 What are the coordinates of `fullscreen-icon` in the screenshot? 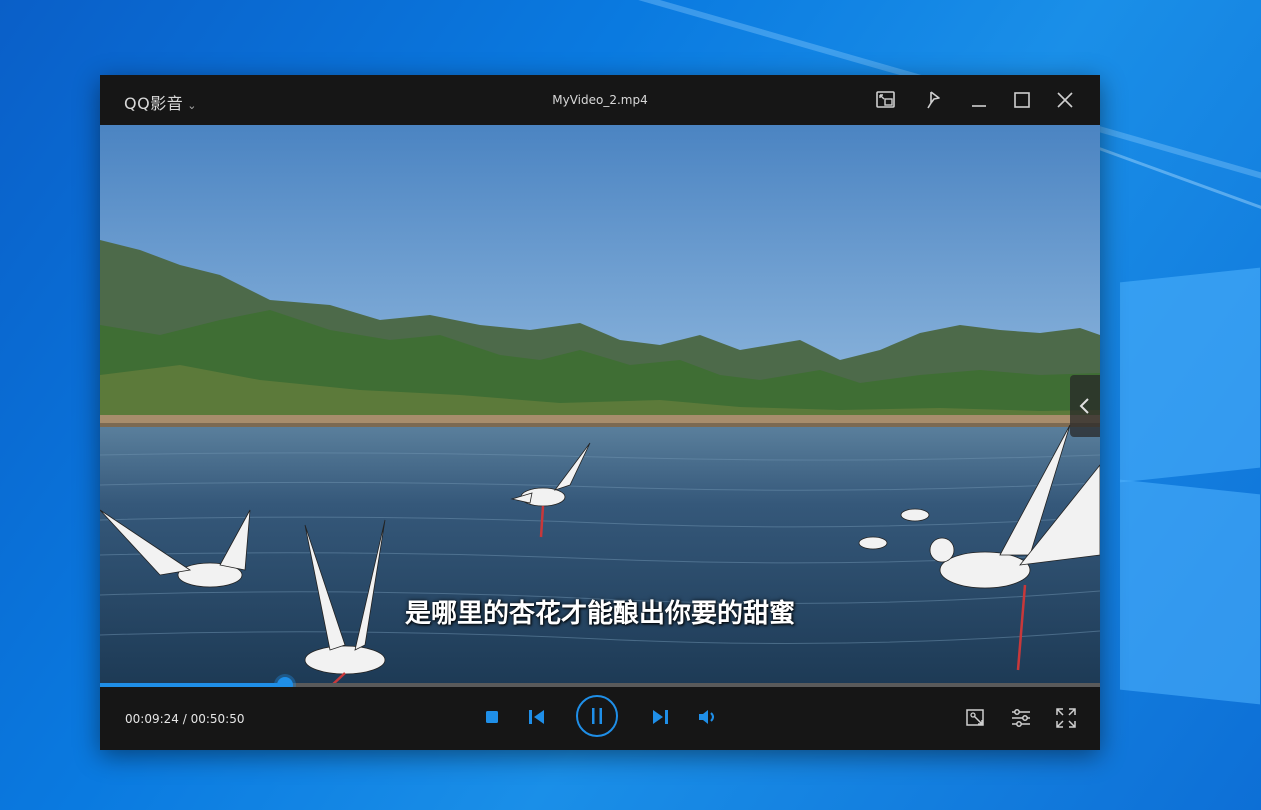 It's located at (1066, 718).